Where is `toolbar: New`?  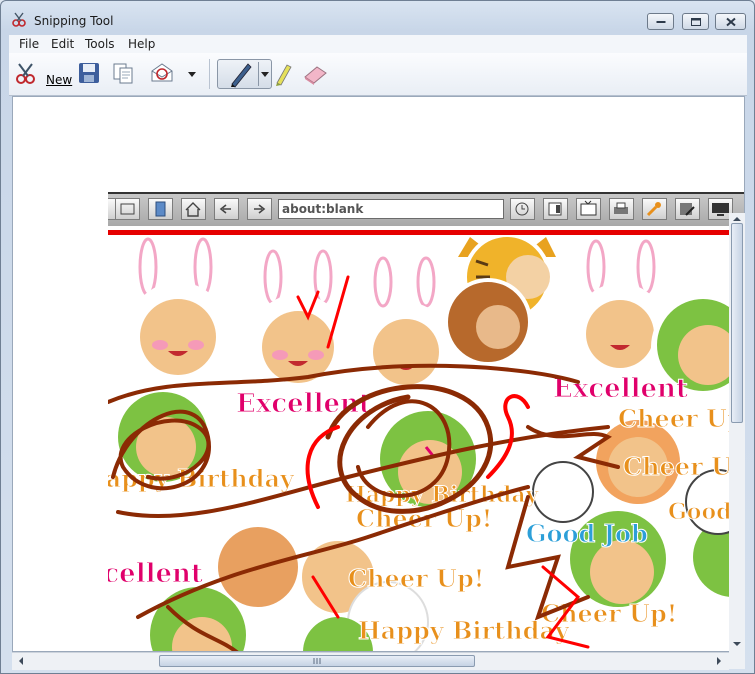
toolbar: New is located at coordinates (378, 74).